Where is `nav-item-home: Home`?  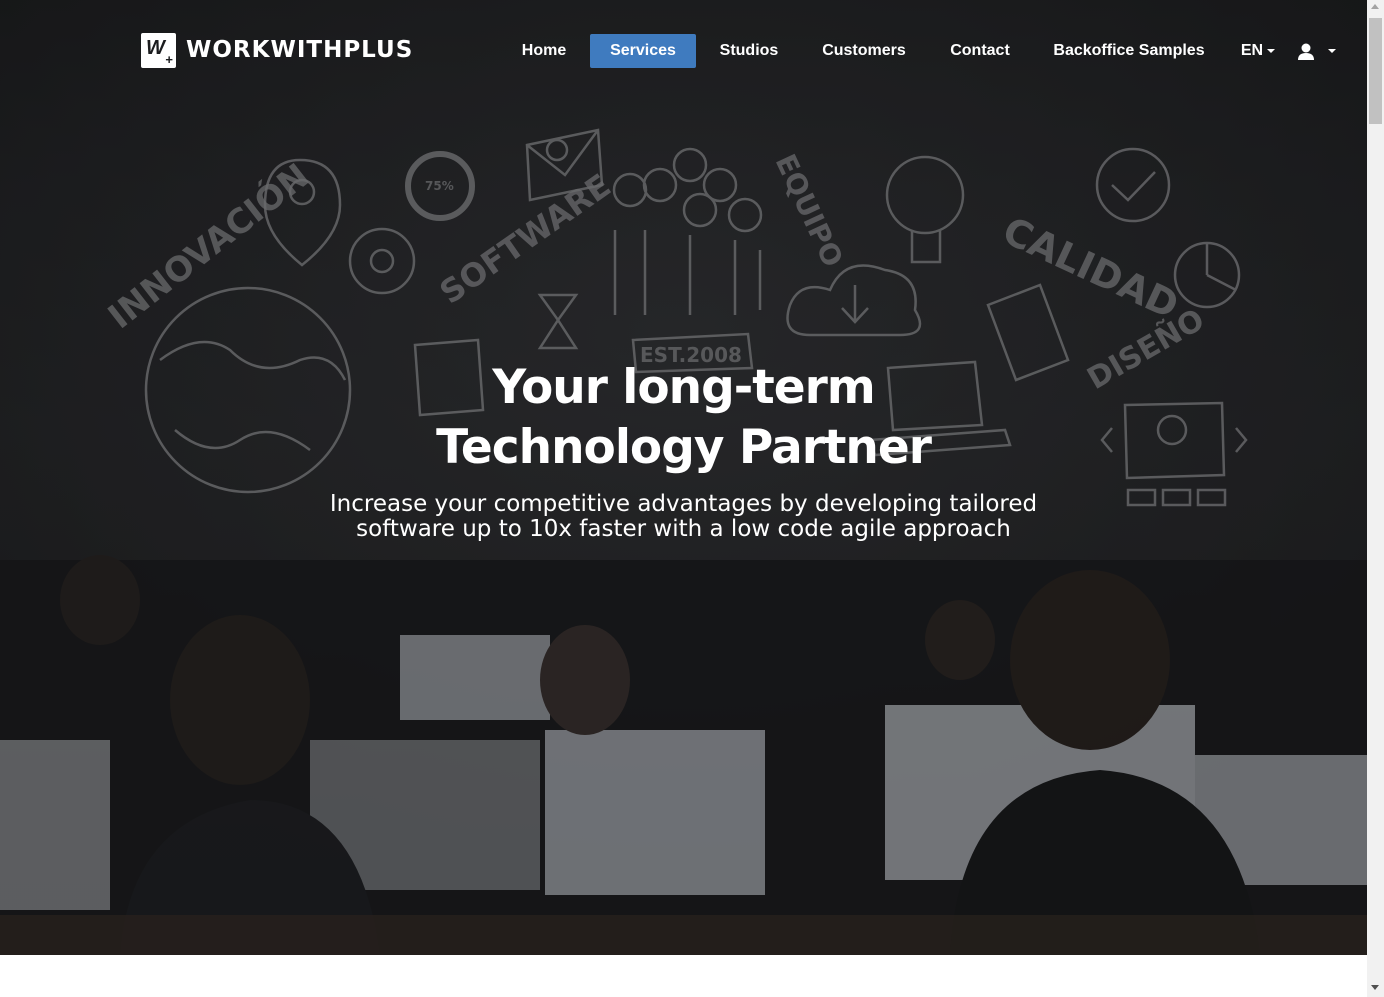
nav-item-home: Home is located at coordinates (544, 51).